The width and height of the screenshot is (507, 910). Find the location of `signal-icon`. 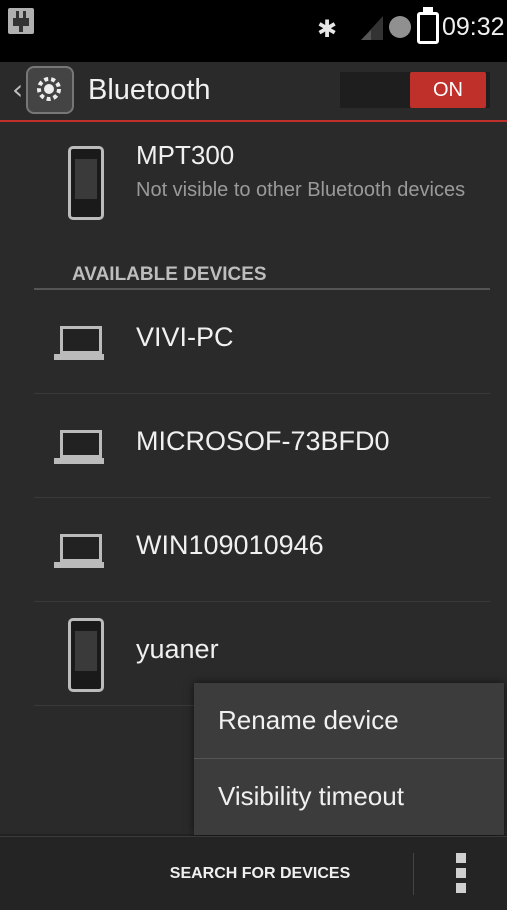

signal-icon is located at coordinates (372, 27).